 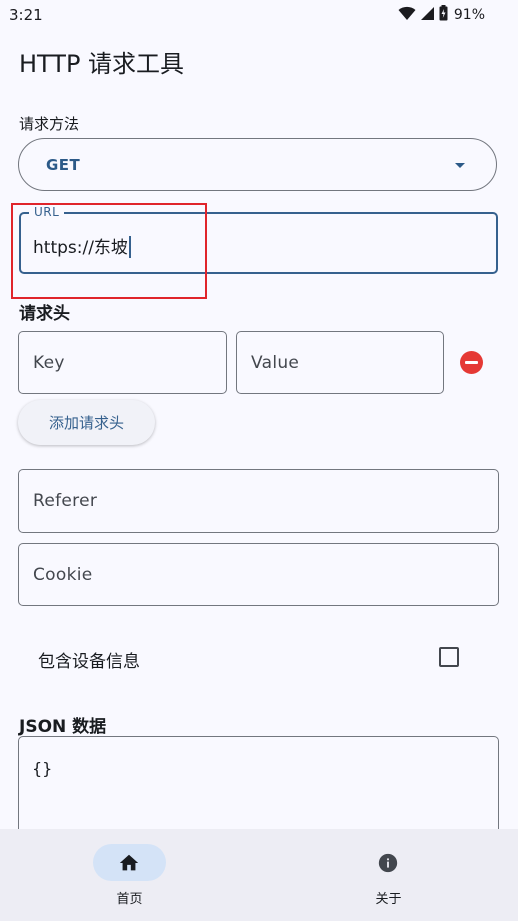 What do you see at coordinates (388, 899) in the screenshot?
I see `nav-label-about: 关于` at bounding box center [388, 899].